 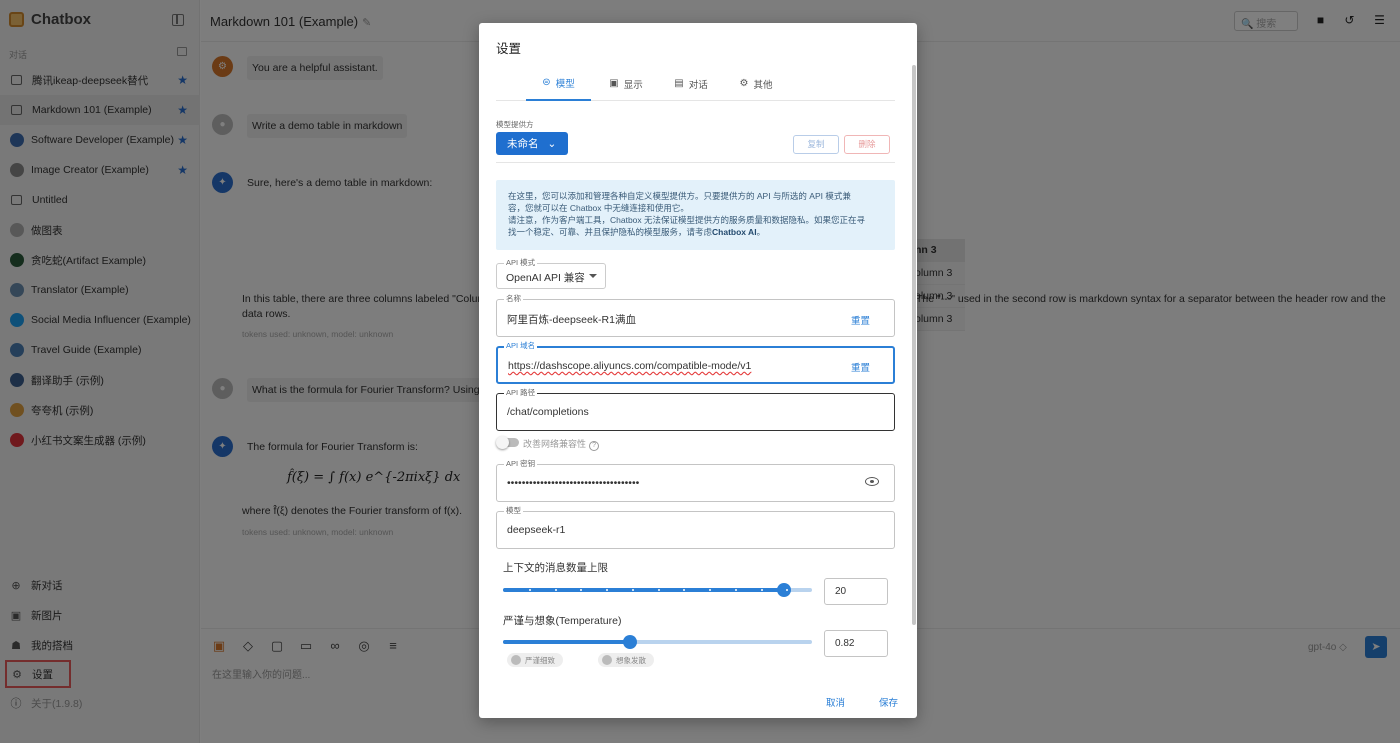 I want to click on chatbox-ai-link: Chatbox AI, so click(x=734, y=232).